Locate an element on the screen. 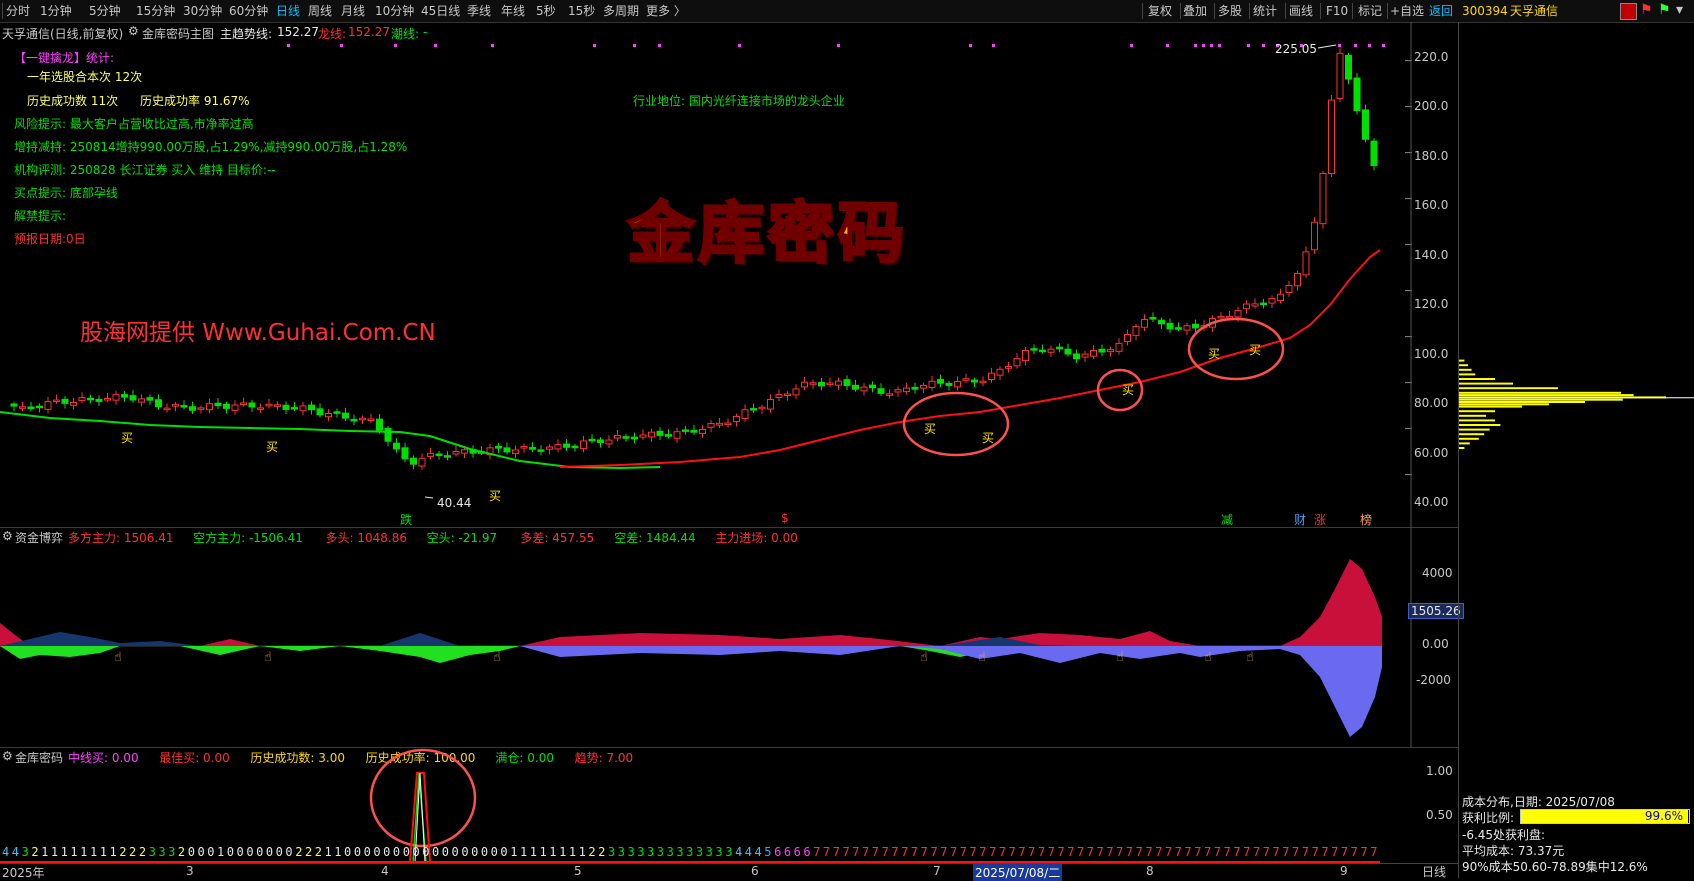 This screenshot has width=1694, height=881. period-month: 月线 is located at coordinates (353, 11).